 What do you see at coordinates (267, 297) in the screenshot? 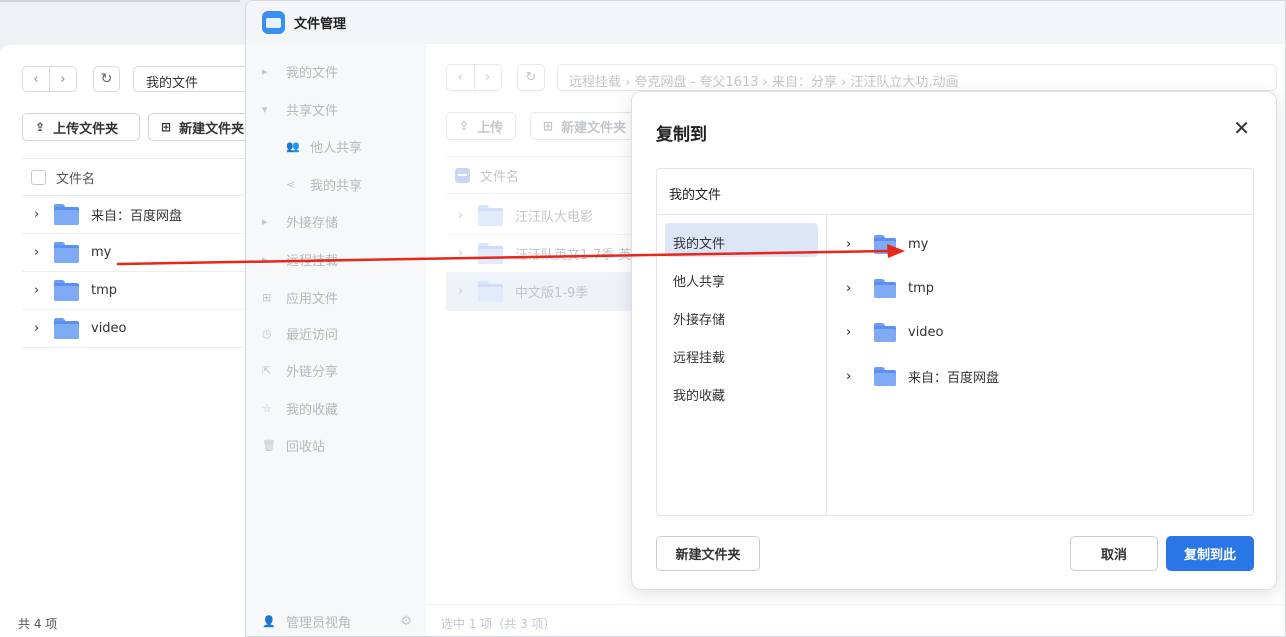
I see `apps-icon: ⊞` at bounding box center [267, 297].